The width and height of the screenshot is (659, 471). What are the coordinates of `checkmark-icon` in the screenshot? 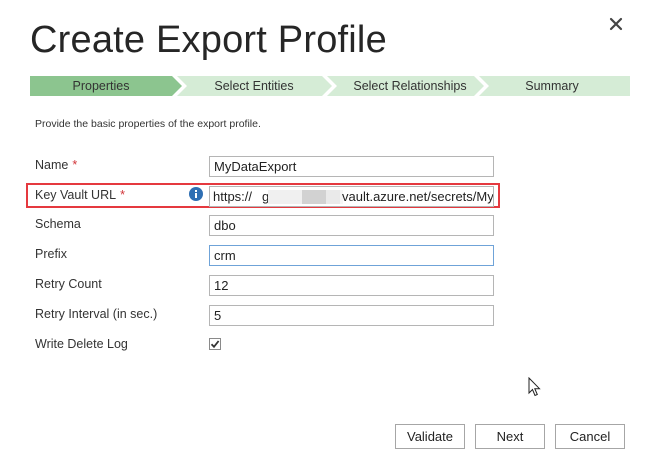 It's located at (215, 344).